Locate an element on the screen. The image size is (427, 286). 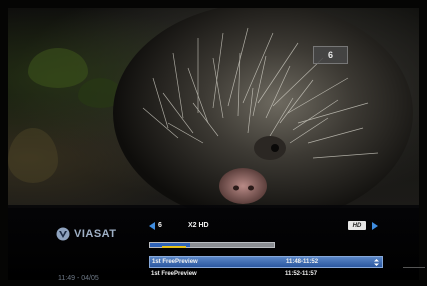
viasat-logo-icon is located at coordinates (63, 234).